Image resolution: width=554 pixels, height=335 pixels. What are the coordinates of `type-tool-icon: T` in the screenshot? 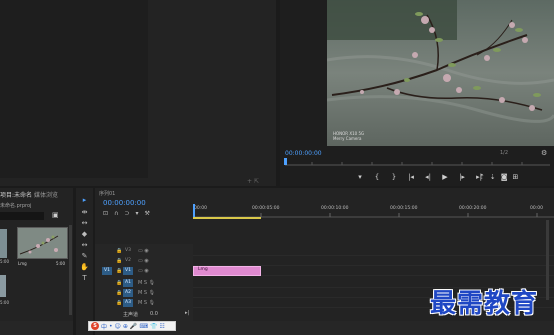 It's located at (84, 278).